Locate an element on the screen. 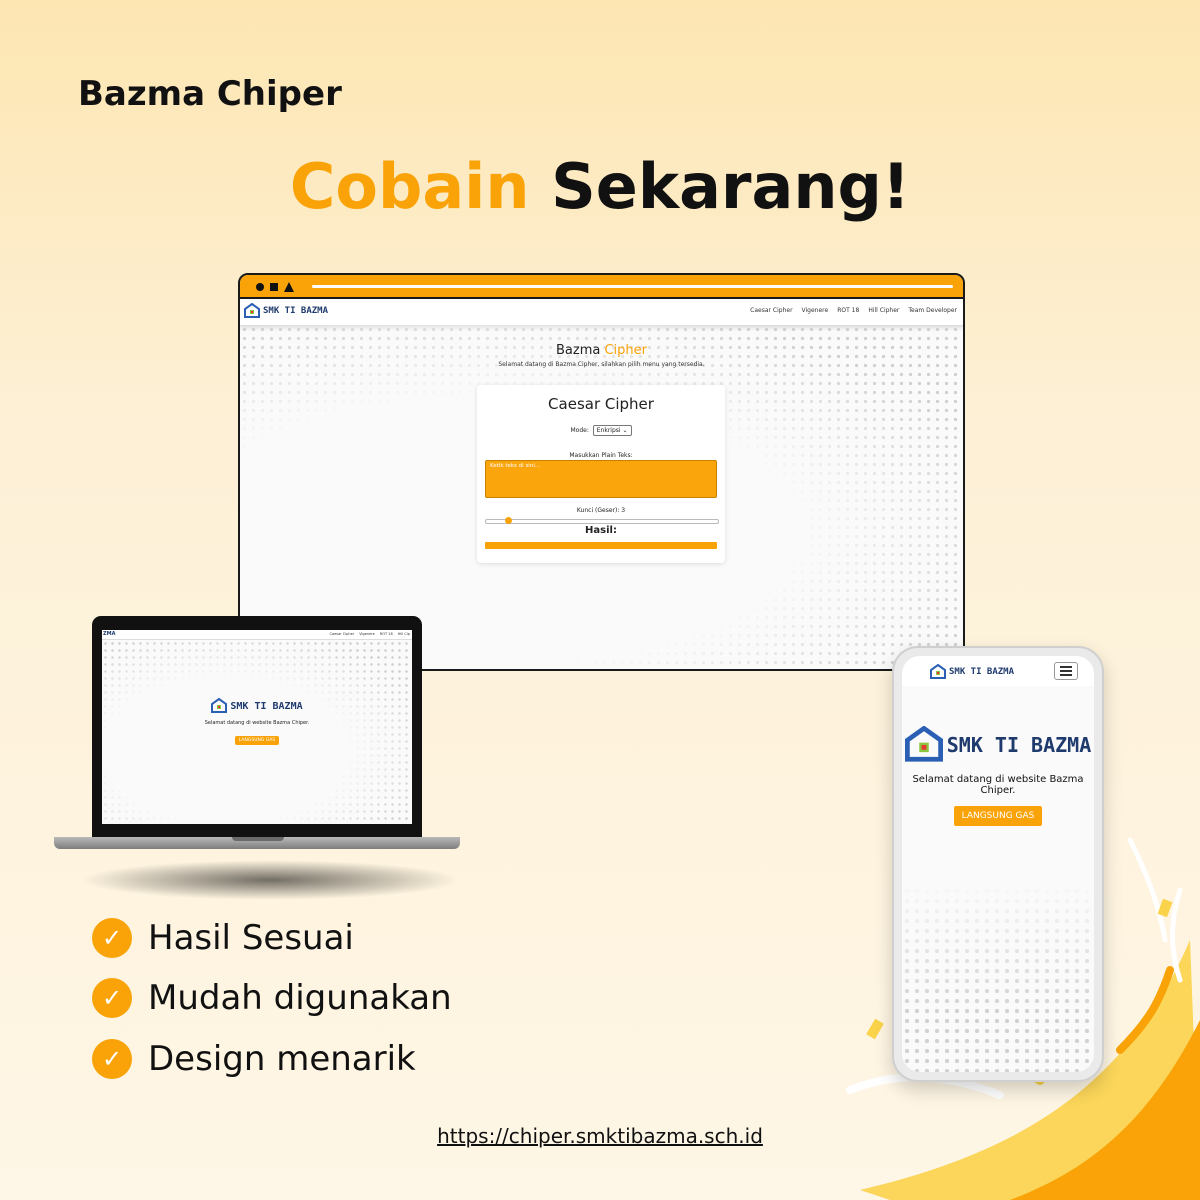 This screenshot has width=1200, height=1200. laptop-shadow is located at coordinates (270, 880).